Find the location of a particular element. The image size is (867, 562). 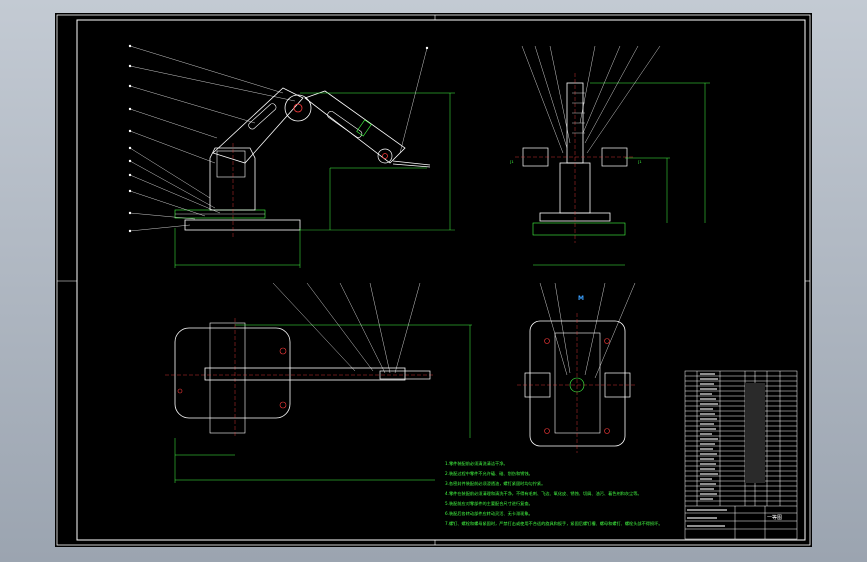

side-mark-right: [1 is located at coordinates (640, 162).